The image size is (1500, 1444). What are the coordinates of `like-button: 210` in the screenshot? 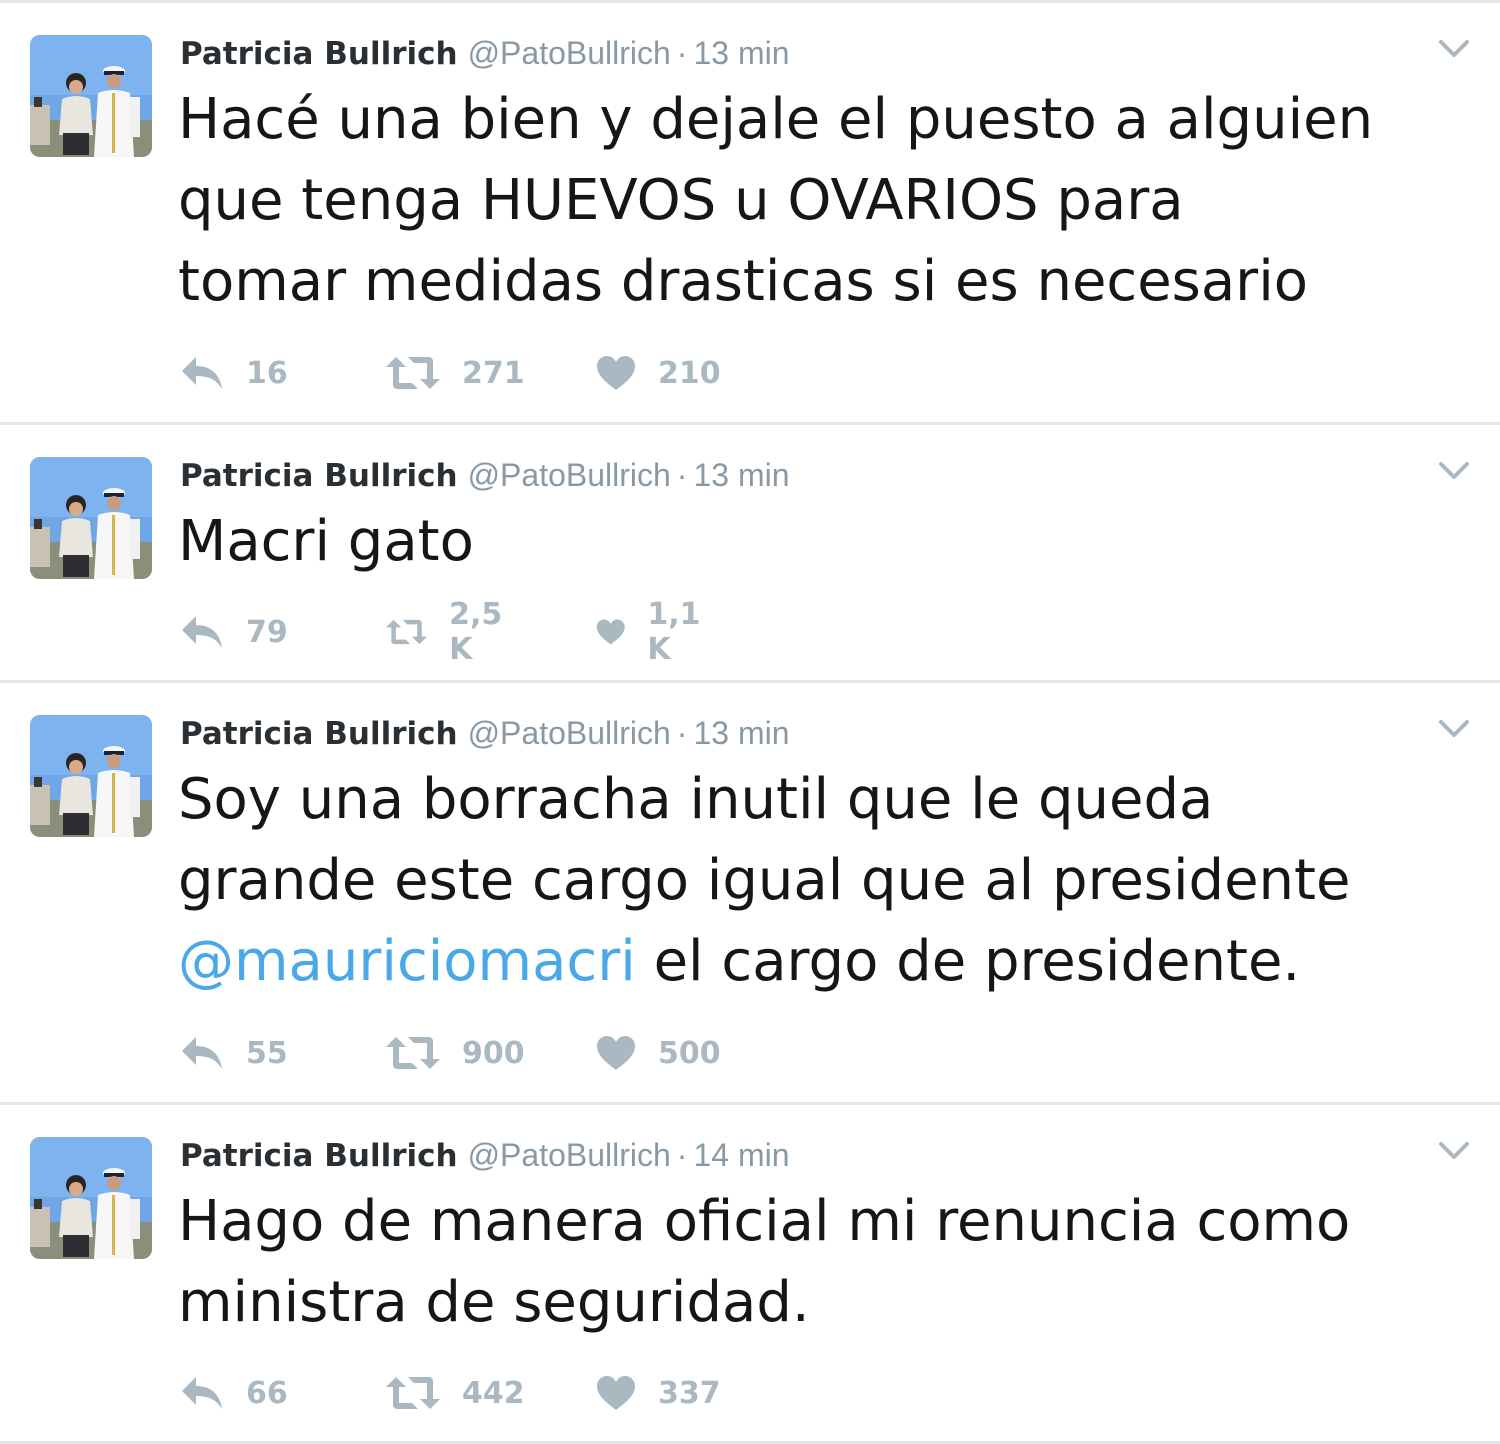 It's located at (658, 373).